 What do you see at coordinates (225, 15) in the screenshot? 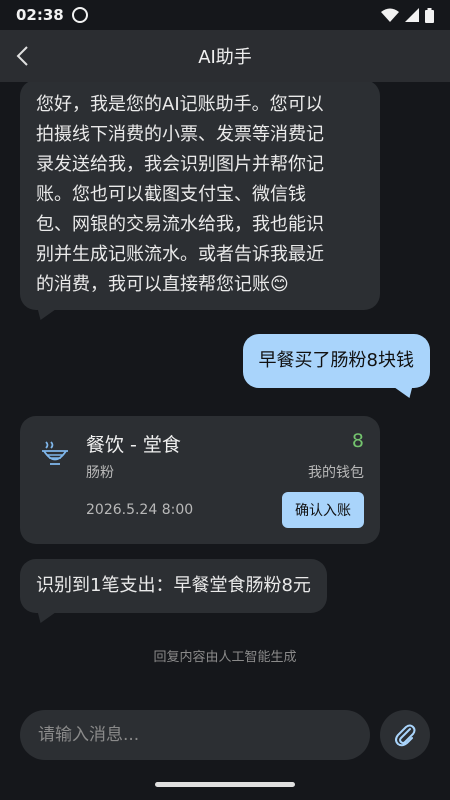
I see `status-bar: 02:38` at bounding box center [225, 15].